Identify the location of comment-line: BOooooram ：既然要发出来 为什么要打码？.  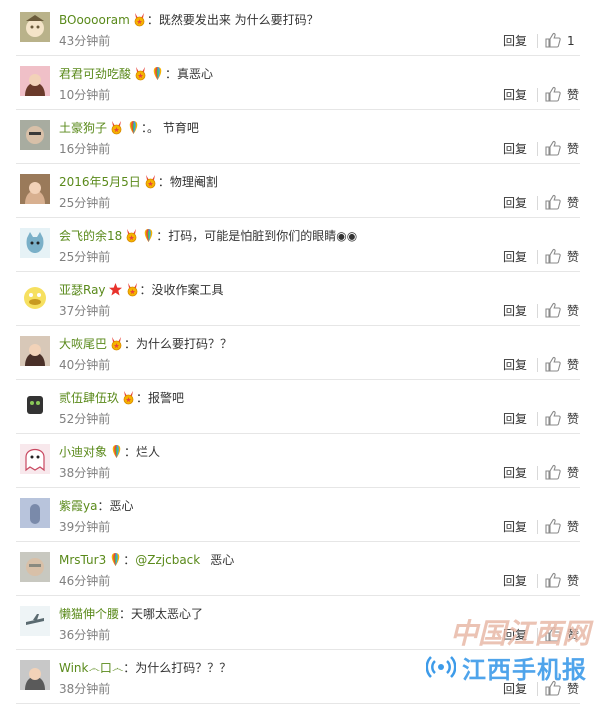
(189, 20).